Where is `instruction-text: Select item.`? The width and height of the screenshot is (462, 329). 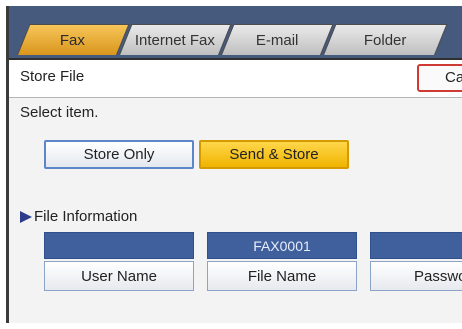 instruction-text: Select item. is located at coordinates (59, 112).